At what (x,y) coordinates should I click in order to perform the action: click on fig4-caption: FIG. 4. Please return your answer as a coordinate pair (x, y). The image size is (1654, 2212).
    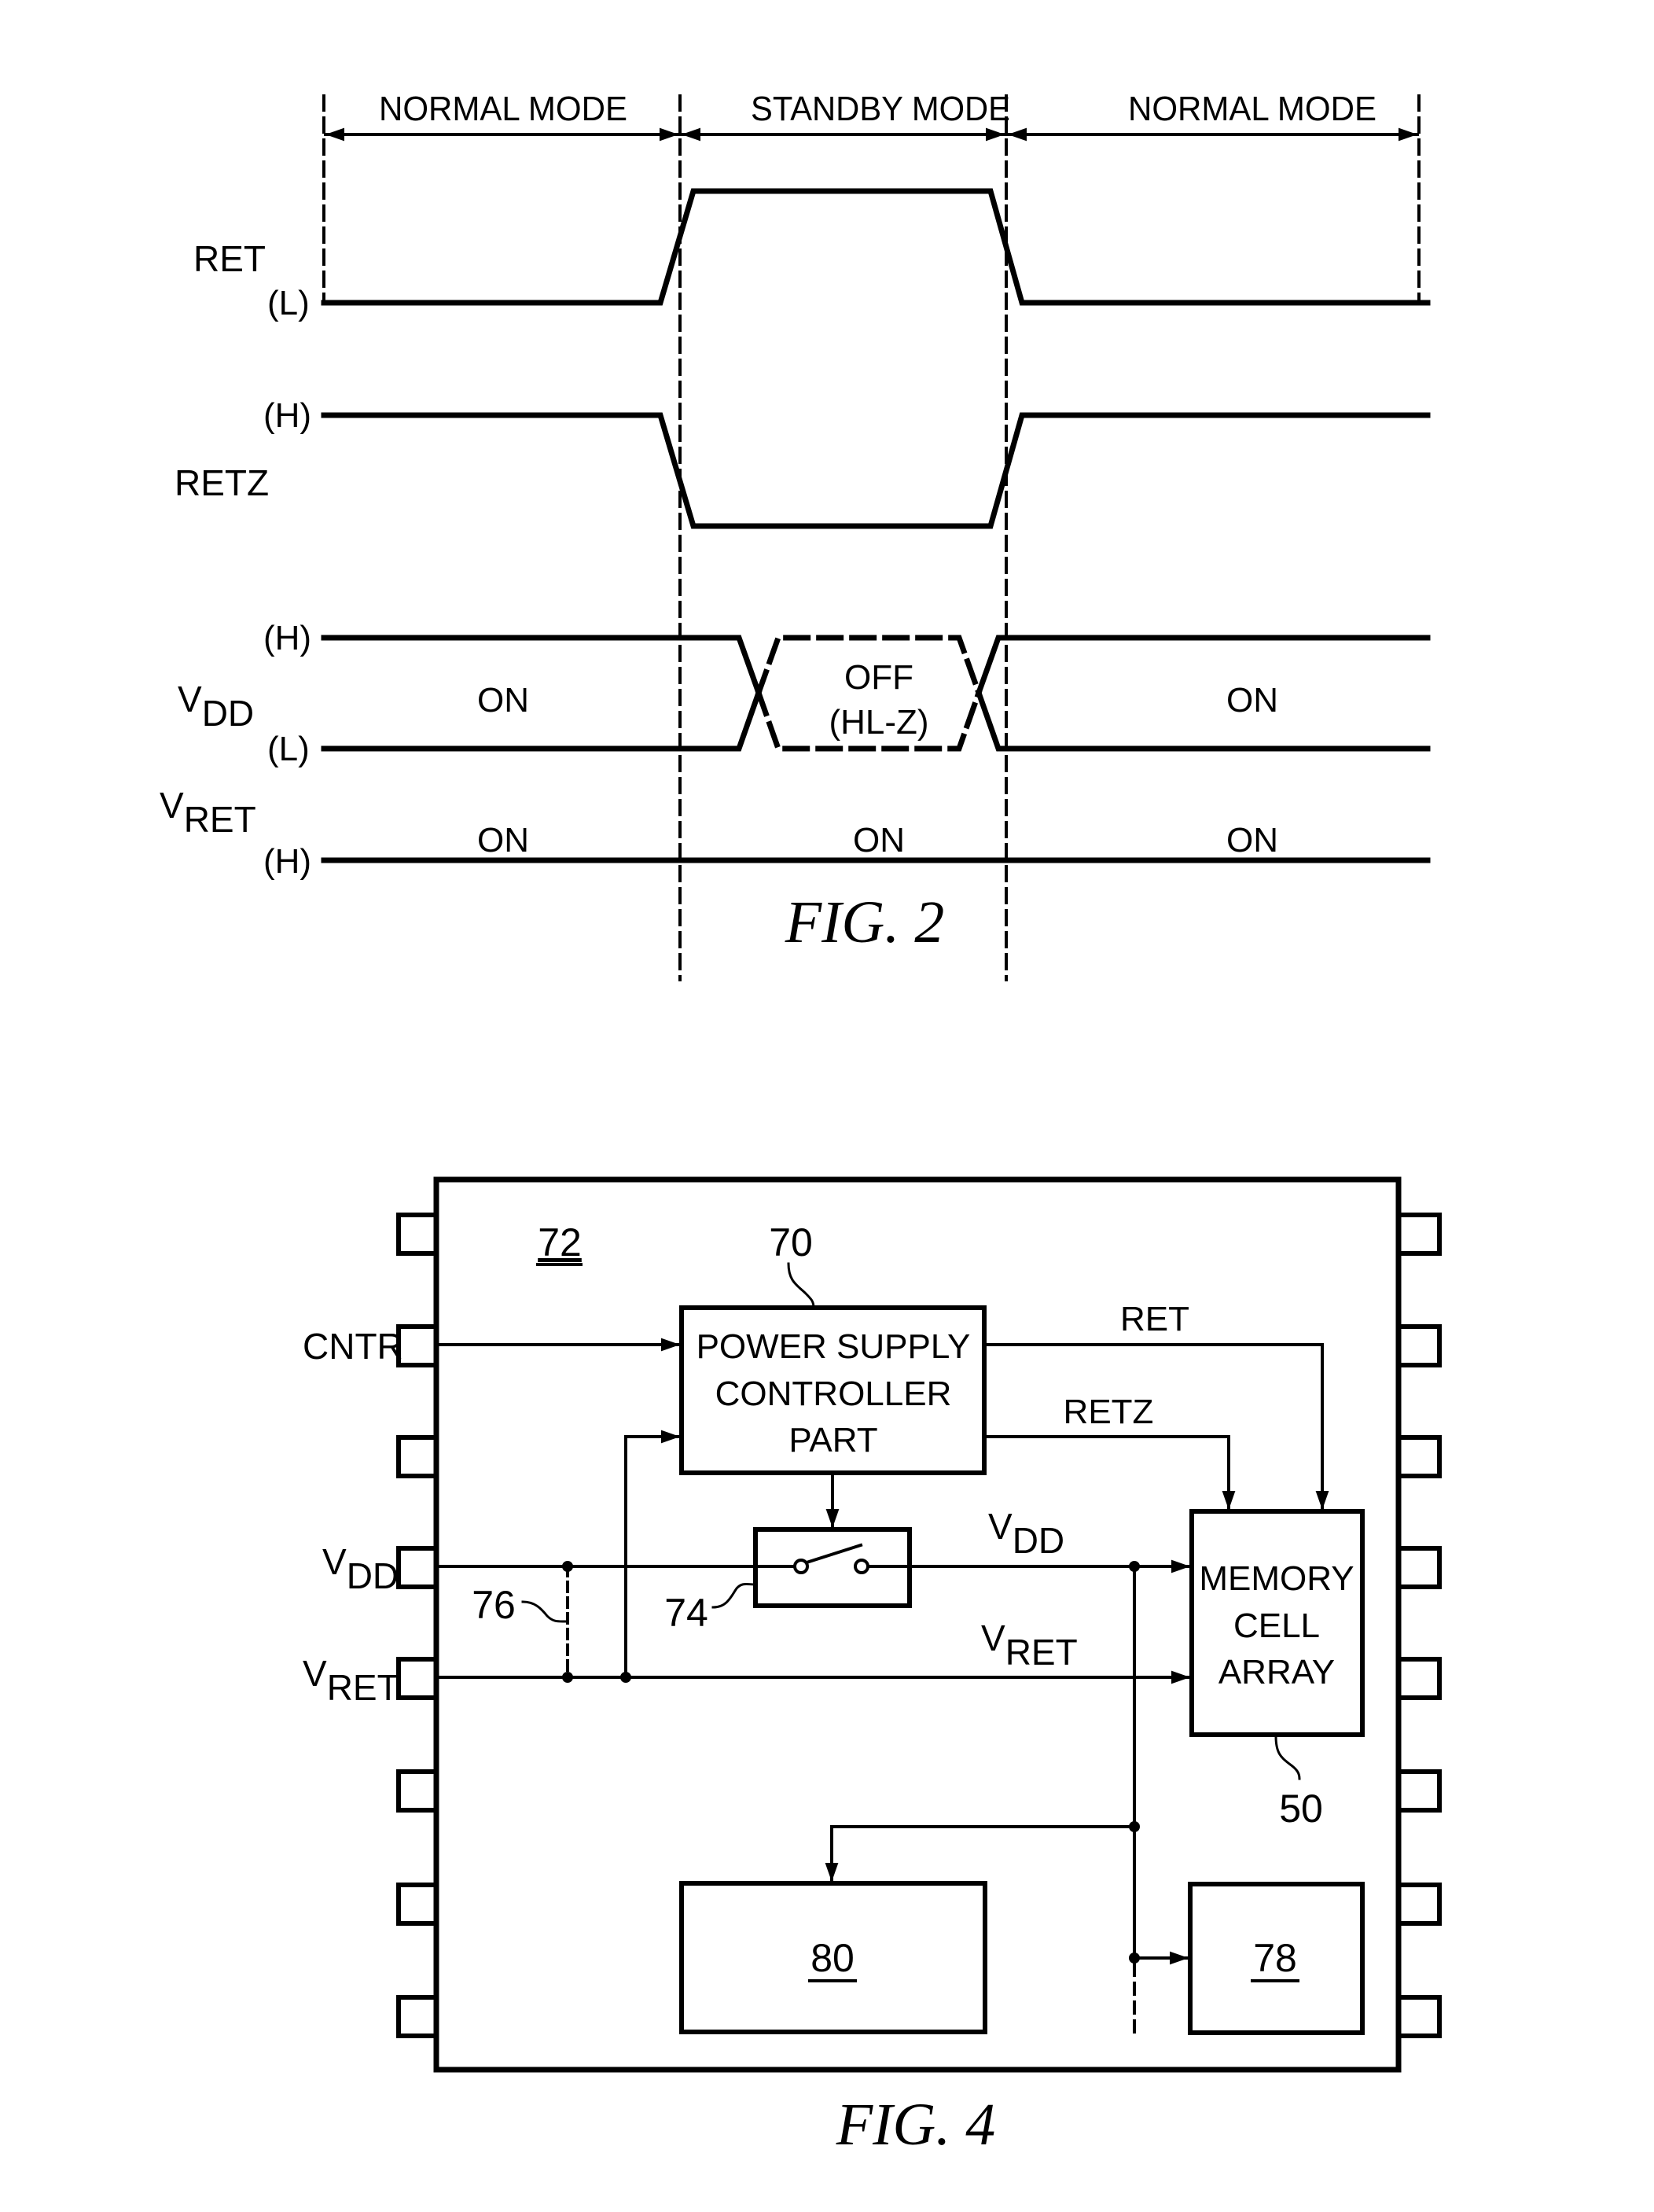
    Looking at the image, I should click on (916, 2125).